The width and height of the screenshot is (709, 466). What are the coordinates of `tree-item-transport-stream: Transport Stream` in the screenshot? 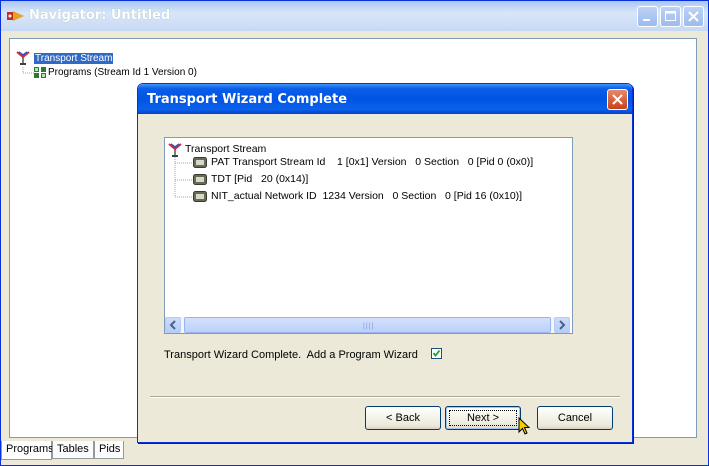 It's located at (74, 58).